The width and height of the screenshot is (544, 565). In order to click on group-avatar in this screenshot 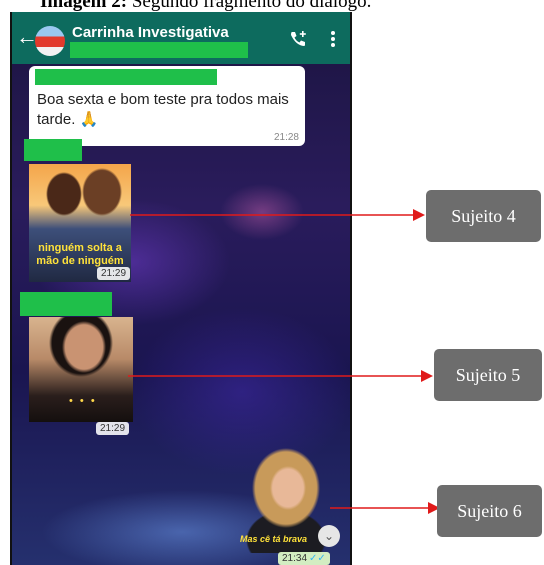, I will do `click(50, 41)`.